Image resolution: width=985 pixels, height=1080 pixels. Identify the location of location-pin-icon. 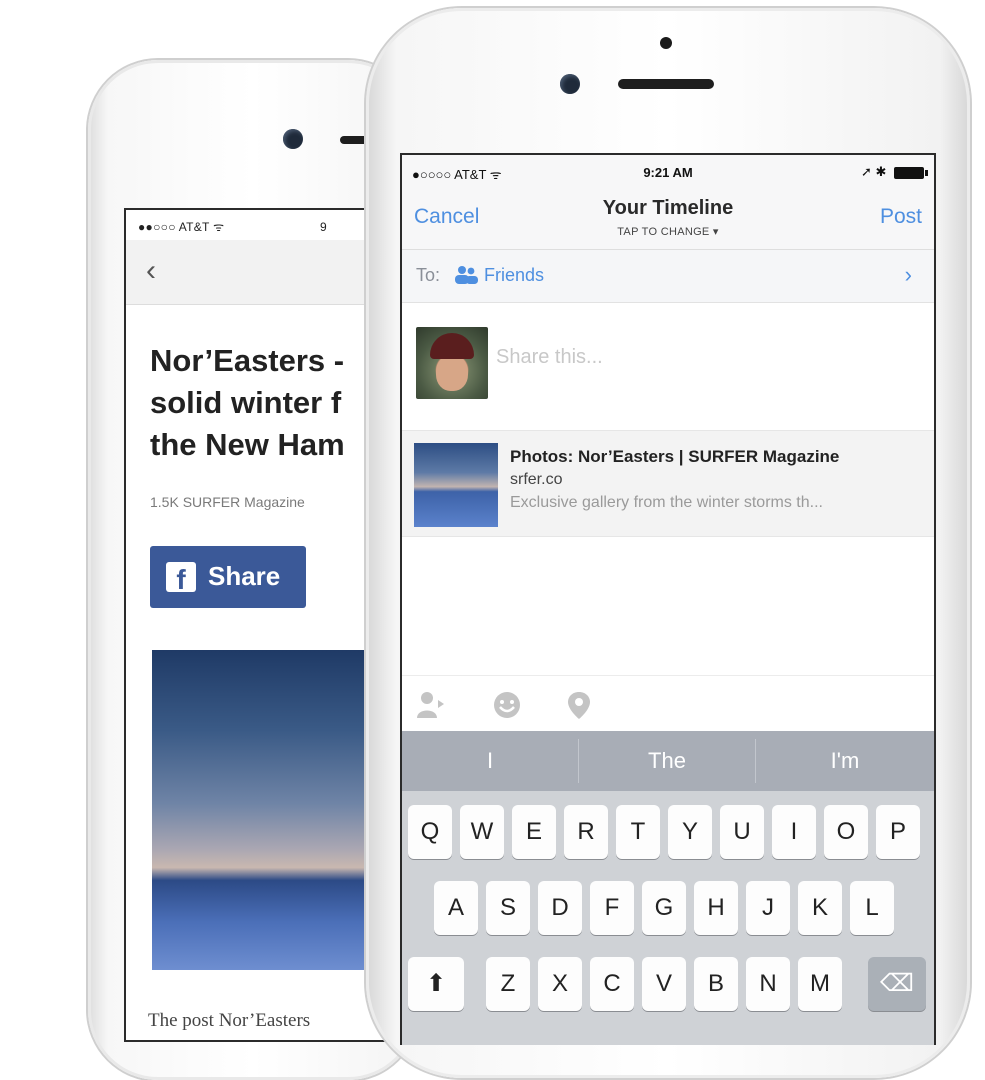
(579, 705).